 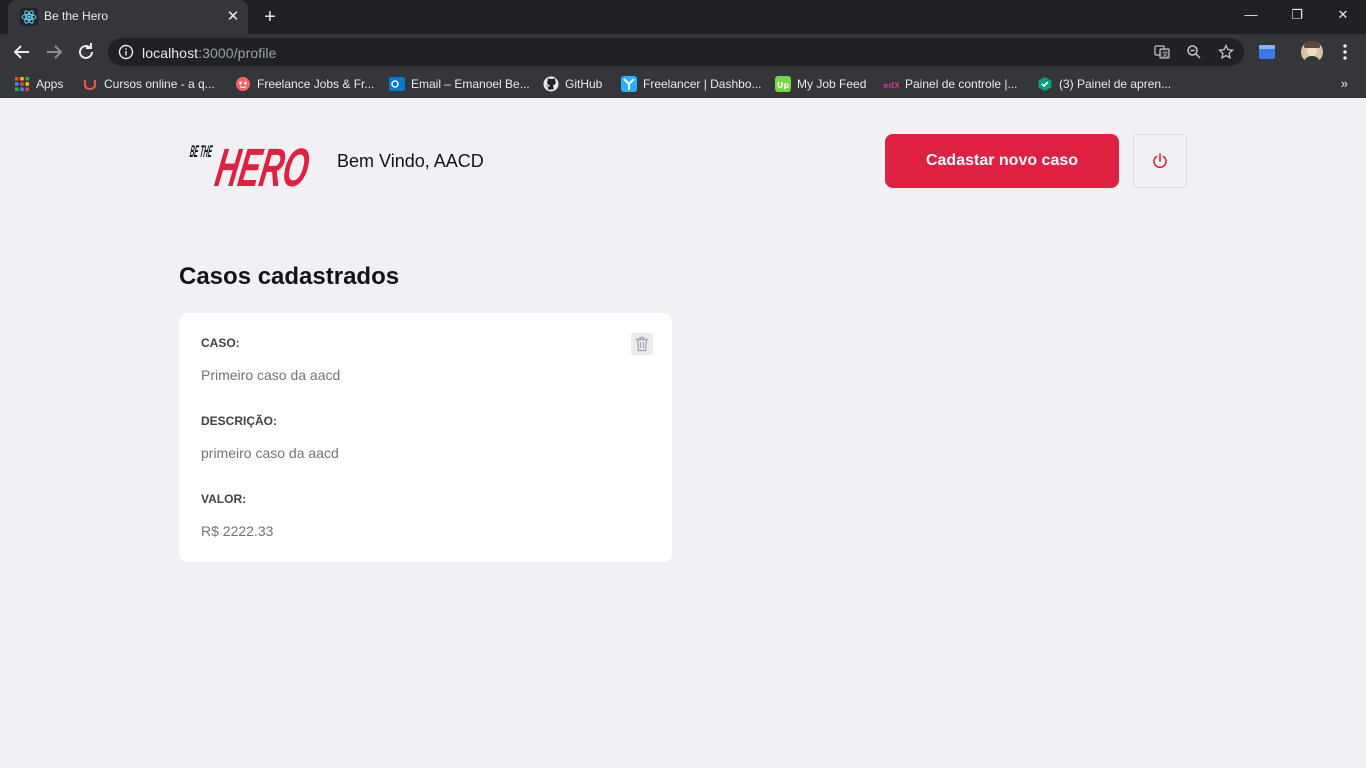 What do you see at coordinates (243, 84) in the screenshot?
I see `workana-icon` at bounding box center [243, 84].